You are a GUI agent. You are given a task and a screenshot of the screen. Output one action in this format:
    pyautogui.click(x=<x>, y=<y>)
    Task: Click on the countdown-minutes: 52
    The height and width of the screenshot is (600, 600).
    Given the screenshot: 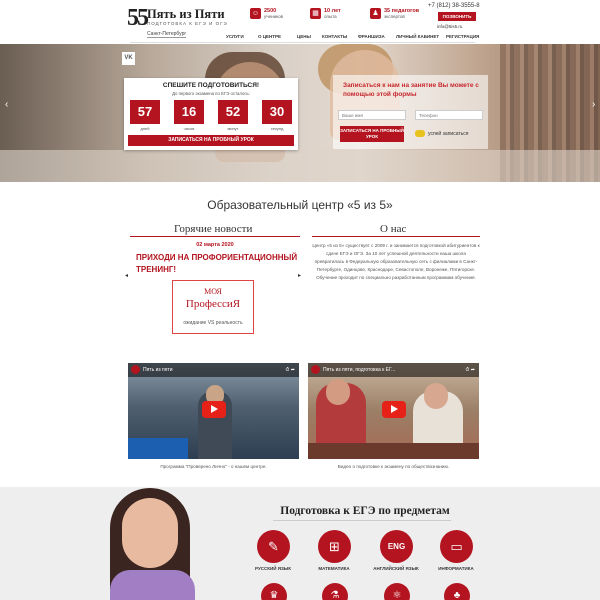 What is the action you would take?
    pyautogui.click(x=233, y=112)
    